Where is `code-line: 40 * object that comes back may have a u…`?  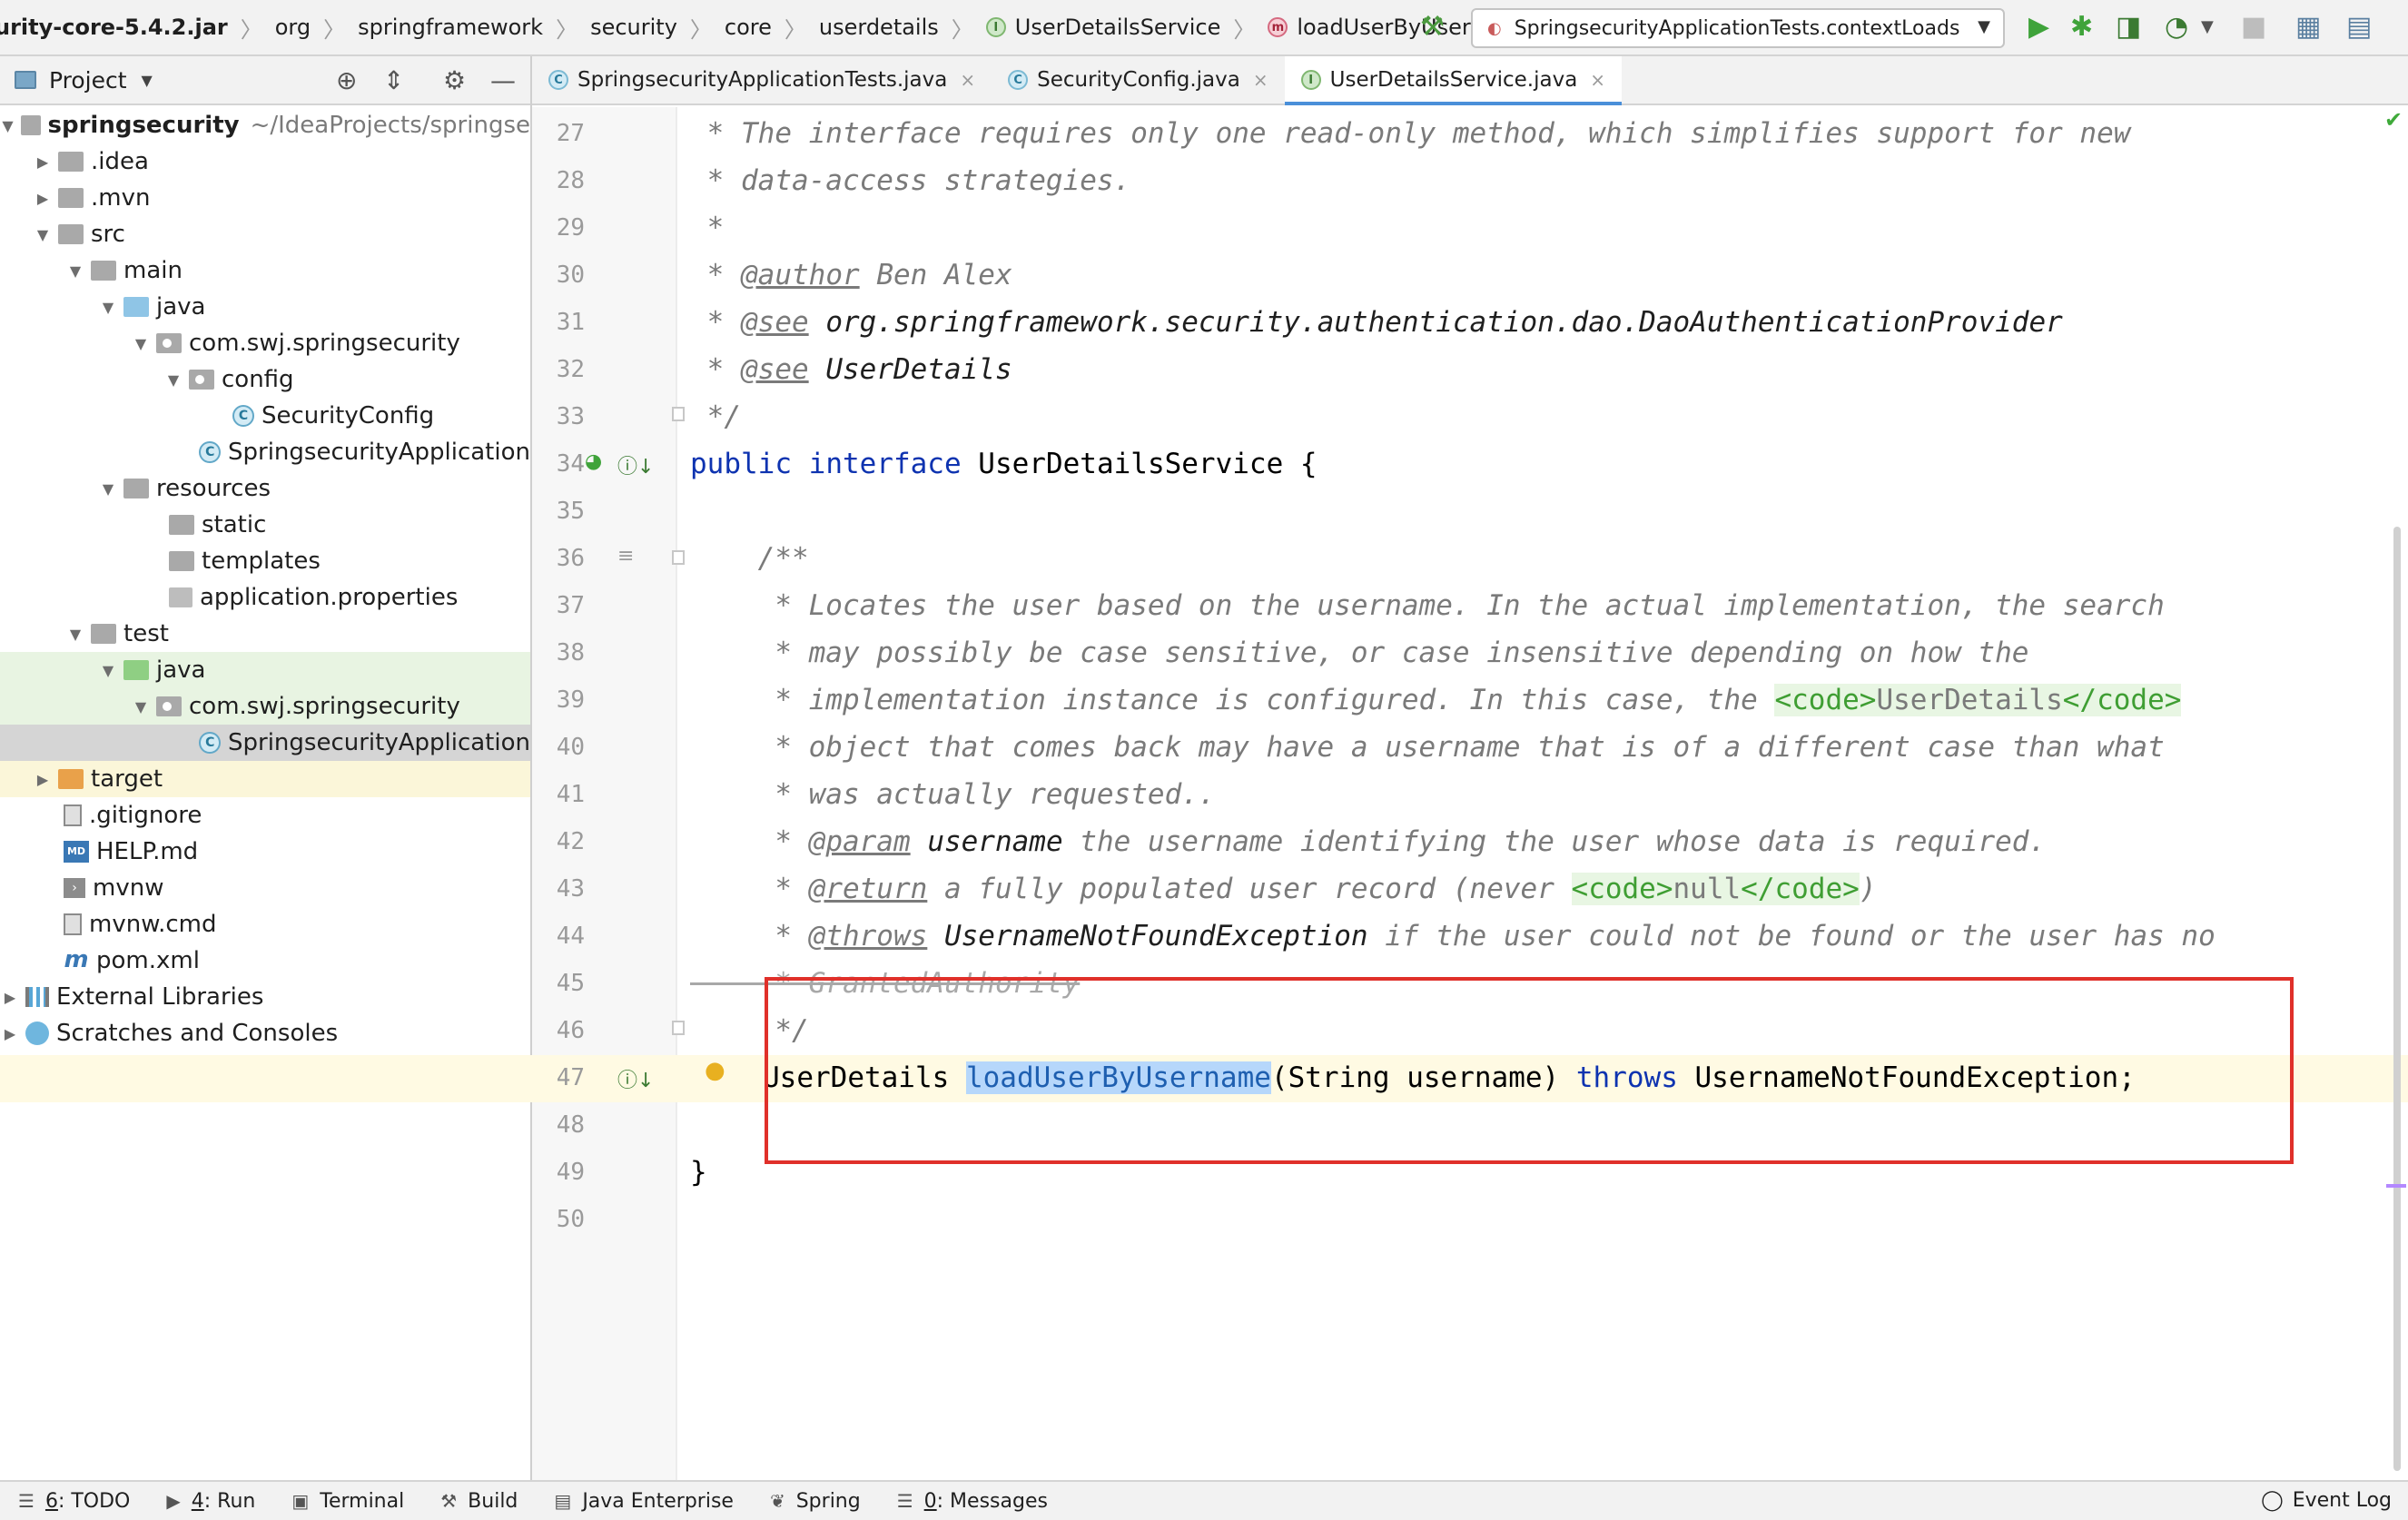
code-line: 40 * object that comes back may have a u… is located at coordinates (1204, 748).